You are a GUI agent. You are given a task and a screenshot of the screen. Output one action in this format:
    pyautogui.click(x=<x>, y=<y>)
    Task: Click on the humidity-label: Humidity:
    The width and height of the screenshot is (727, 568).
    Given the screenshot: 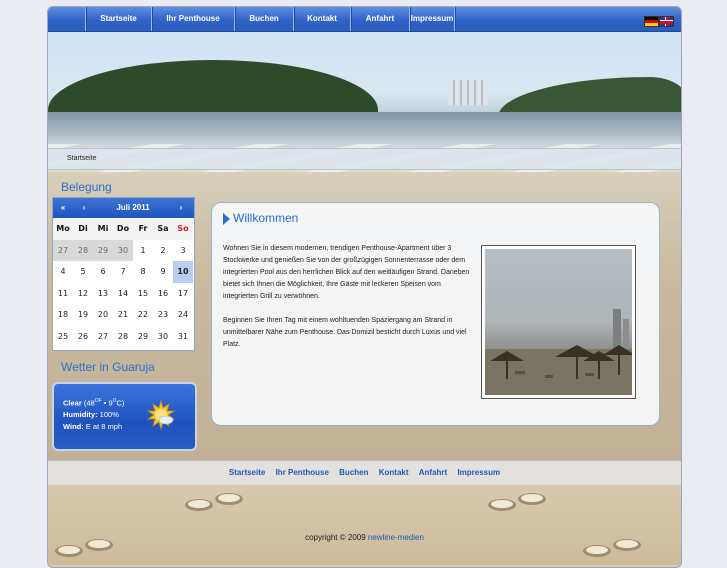 What is the action you would take?
    pyautogui.click(x=80, y=414)
    